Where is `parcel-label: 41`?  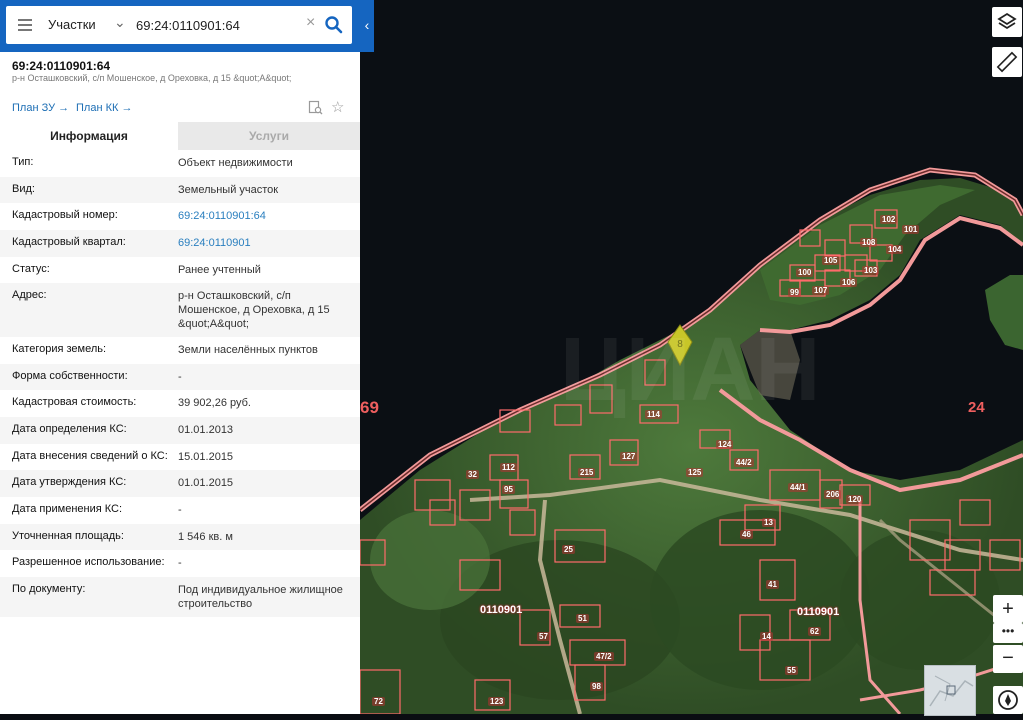
parcel-label: 41 is located at coordinates (772, 584).